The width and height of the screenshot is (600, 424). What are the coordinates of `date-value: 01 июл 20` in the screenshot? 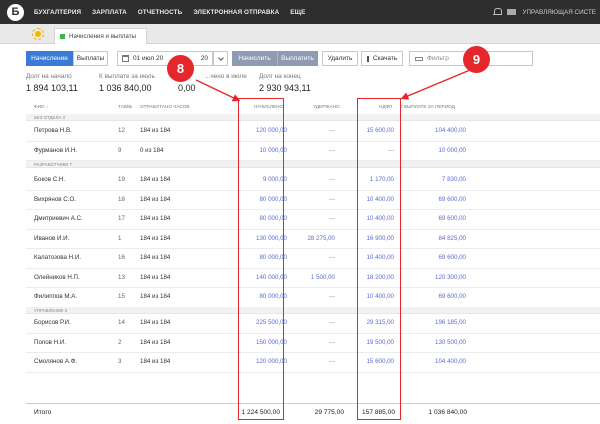 It's located at (148, 58).